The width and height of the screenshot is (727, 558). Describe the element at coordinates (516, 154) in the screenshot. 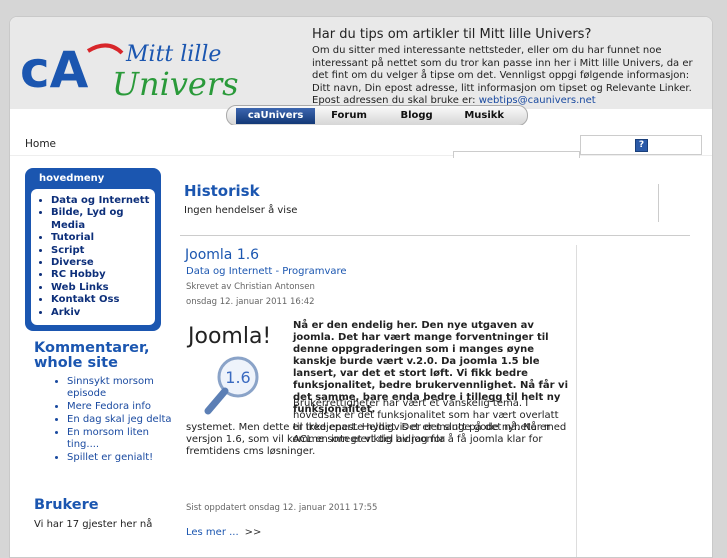

I see `dropdown-edge` at that location.